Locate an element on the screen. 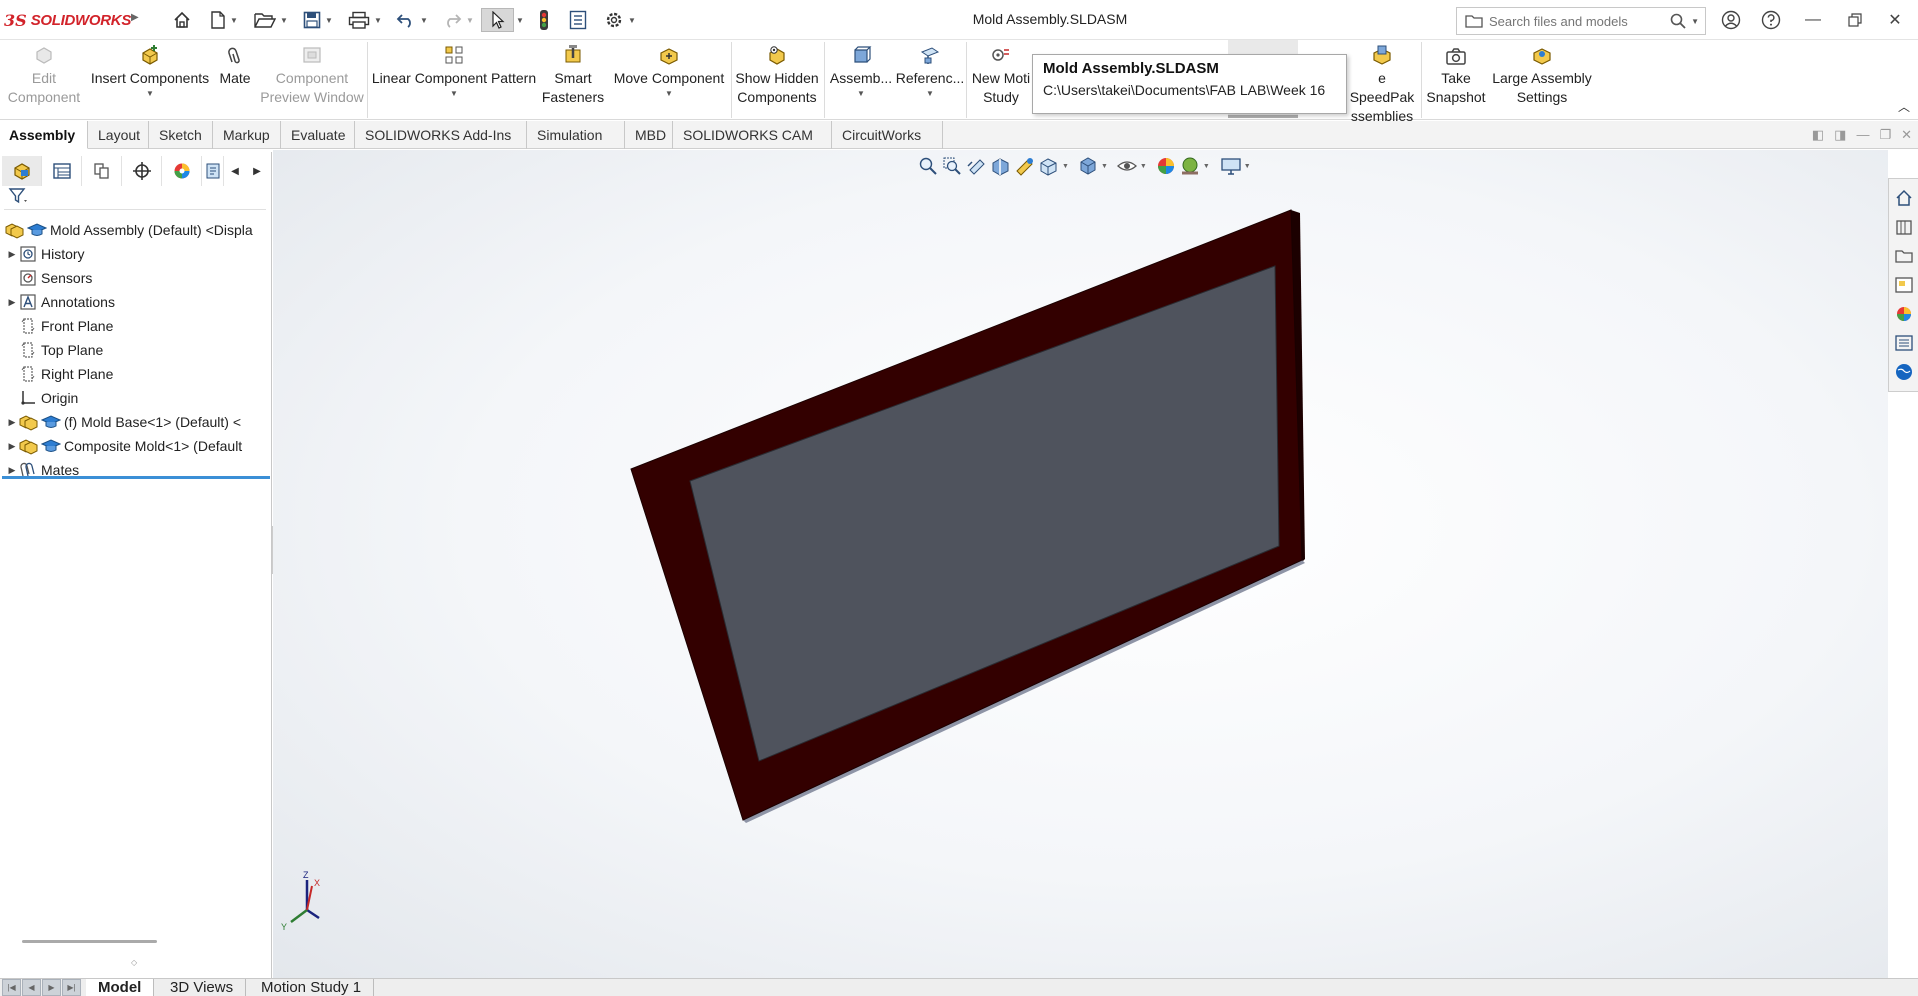 This screenshot has width=1918, height=996. assembly-features-dropdown-icon: ▼ is located at coordinates (861, 94).